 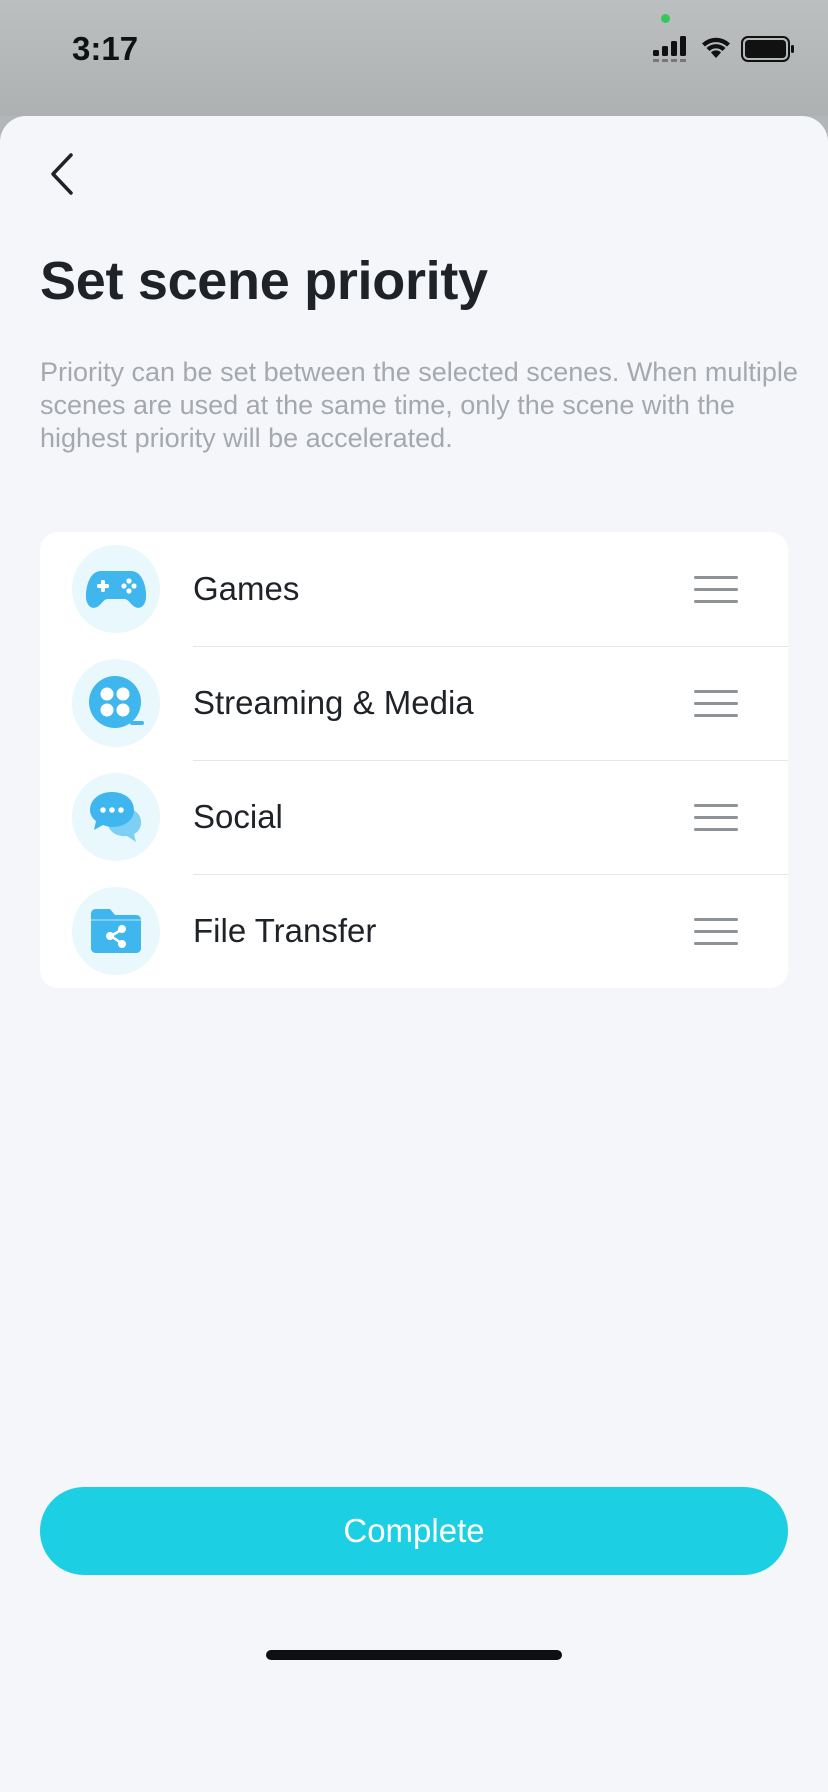 I want to click on chevron-left-icon, so click(x=62, y=174).